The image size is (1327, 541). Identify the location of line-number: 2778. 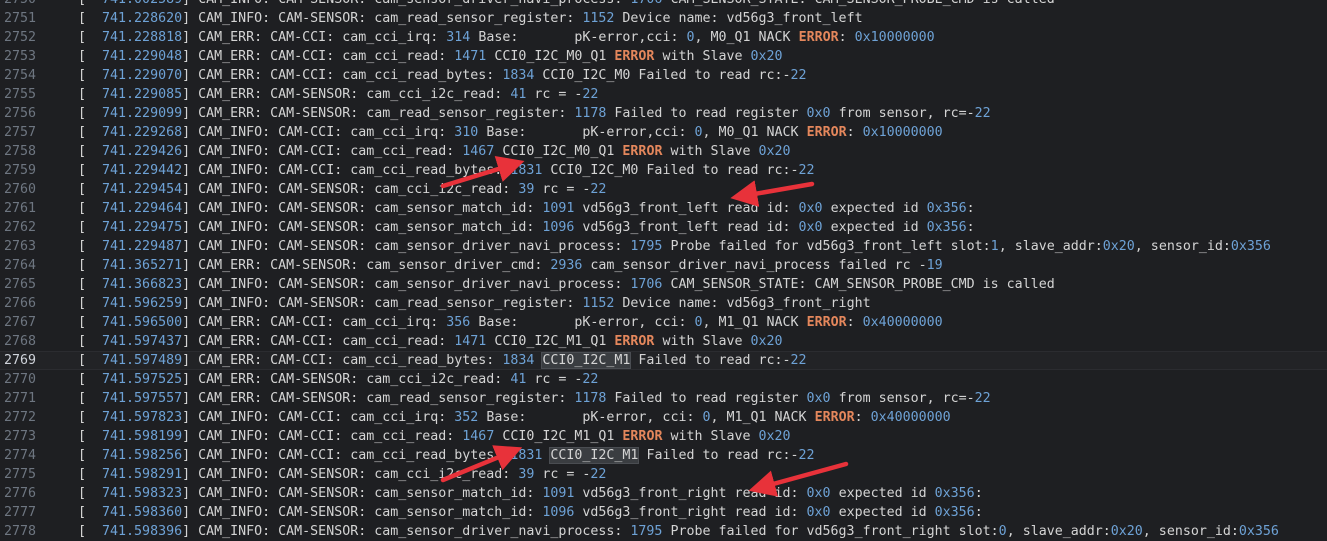
(20, 531).